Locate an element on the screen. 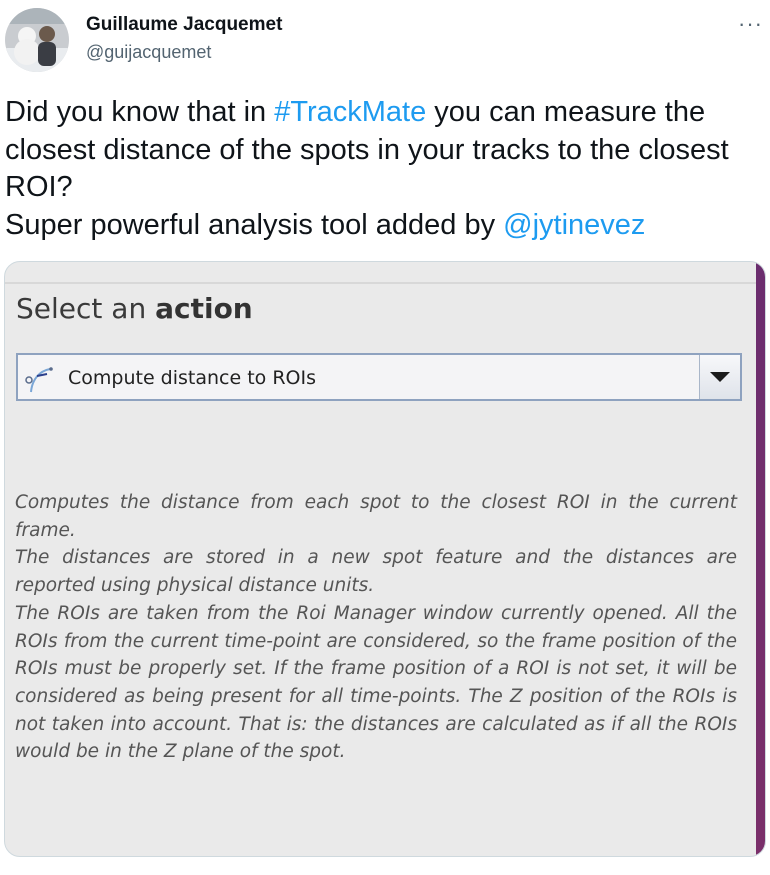 The height and width of the screenshot is (875, 770). author-handle: @guijacquemet is located at coordinates (148, 52).